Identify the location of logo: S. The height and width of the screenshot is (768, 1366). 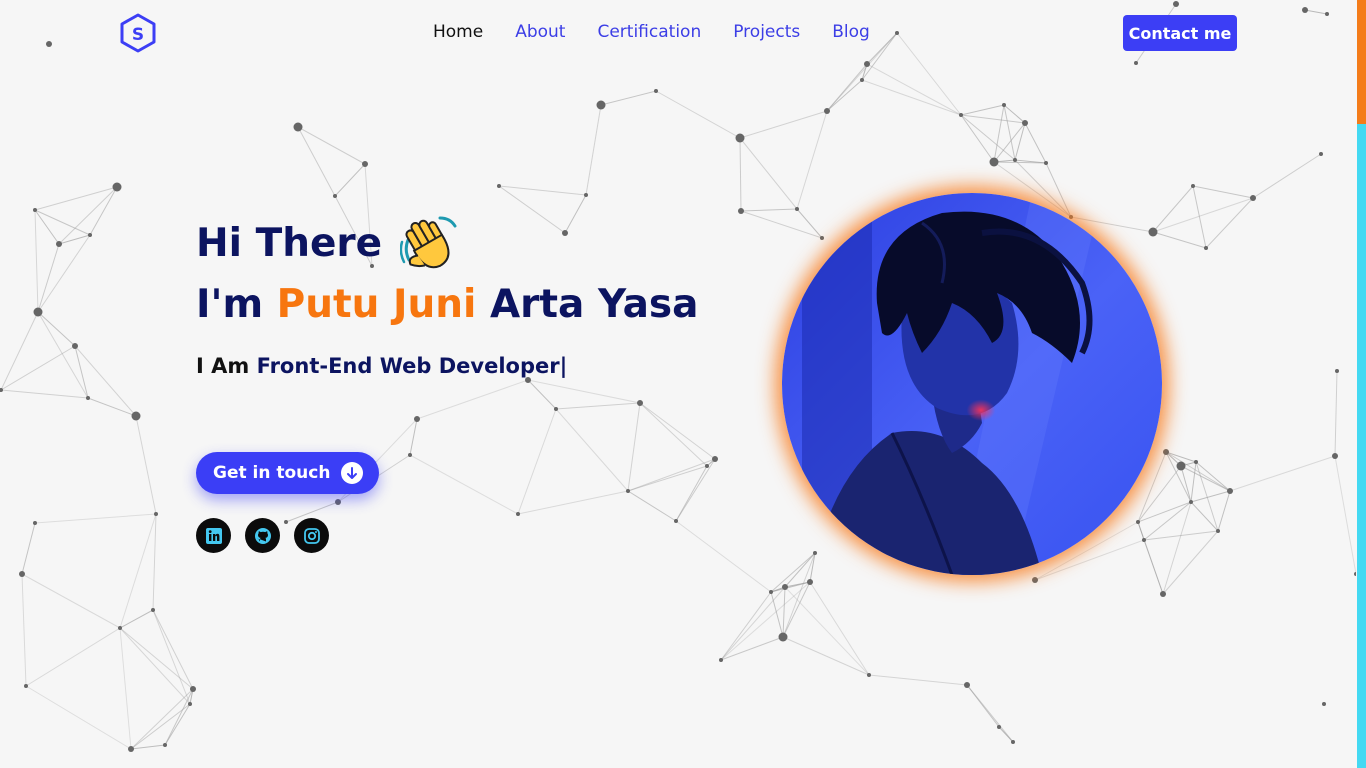
(138, 33).